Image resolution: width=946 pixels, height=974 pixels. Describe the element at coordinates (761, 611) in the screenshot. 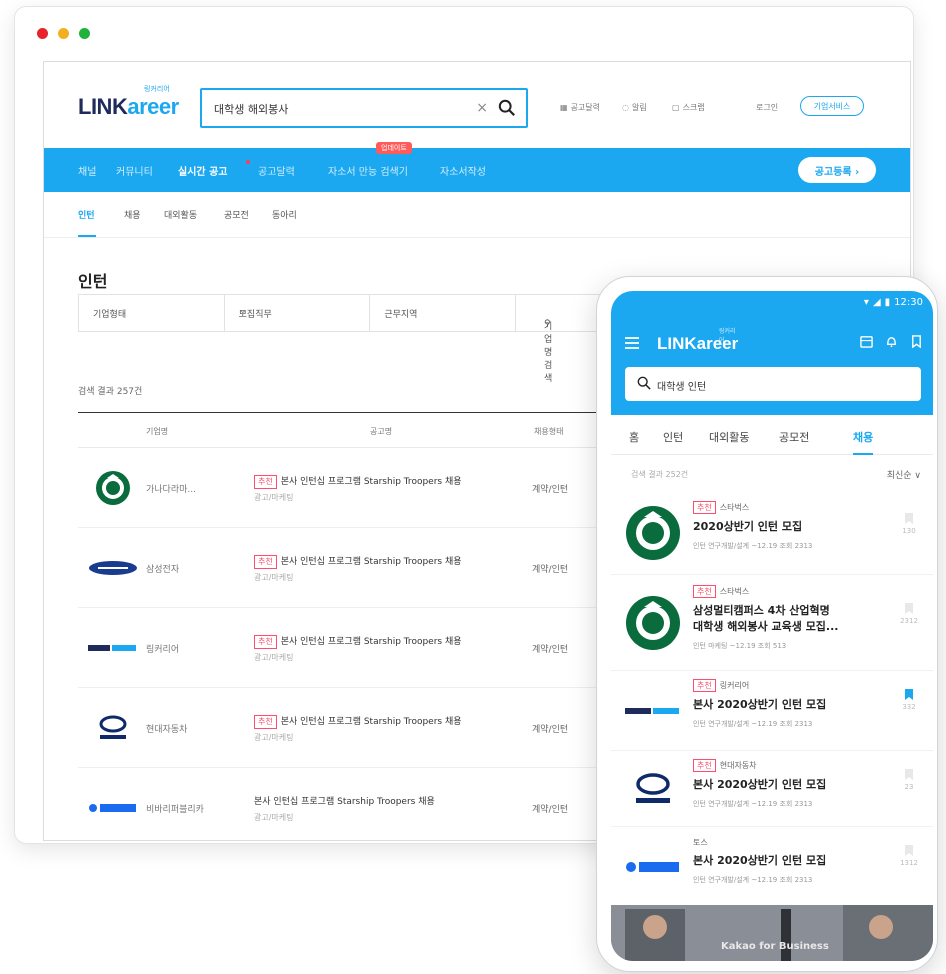

I see `job-title: 삼성멀티캠퍼스 4차 산업혁명` at that location.